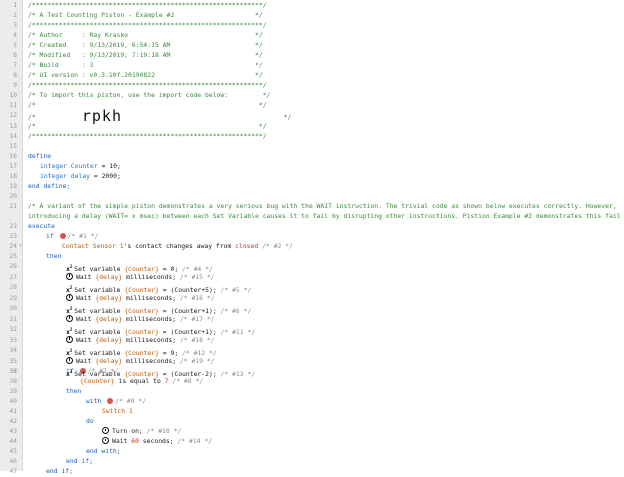 The height and width of the screenshot is (477, 624). Describe the element at coordinates (50, 236) in the screenshot. I see `if-keyword: if` at that location.